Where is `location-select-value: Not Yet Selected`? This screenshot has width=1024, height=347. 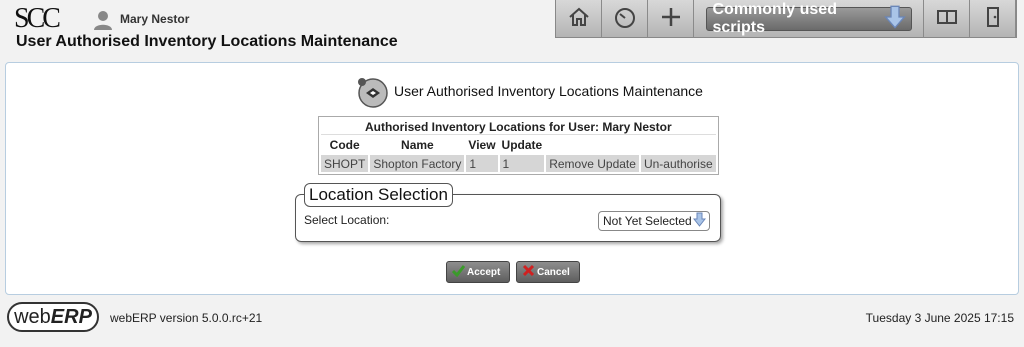 location-select-value: Not Yet Selected is located at coordinates (647, 221).